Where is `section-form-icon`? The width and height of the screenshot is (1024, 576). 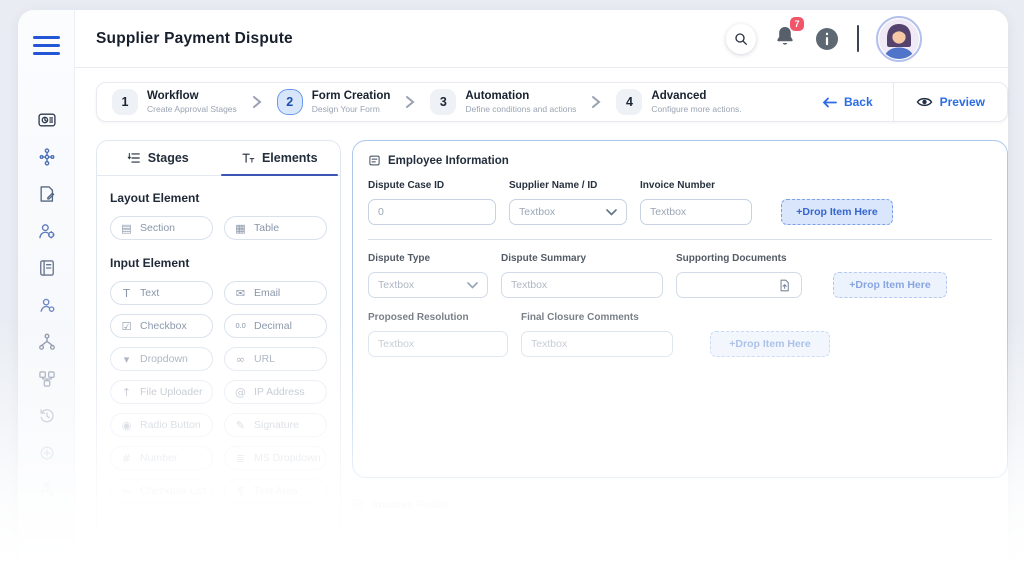
section-form-icon is located at coordinates (374, 160).